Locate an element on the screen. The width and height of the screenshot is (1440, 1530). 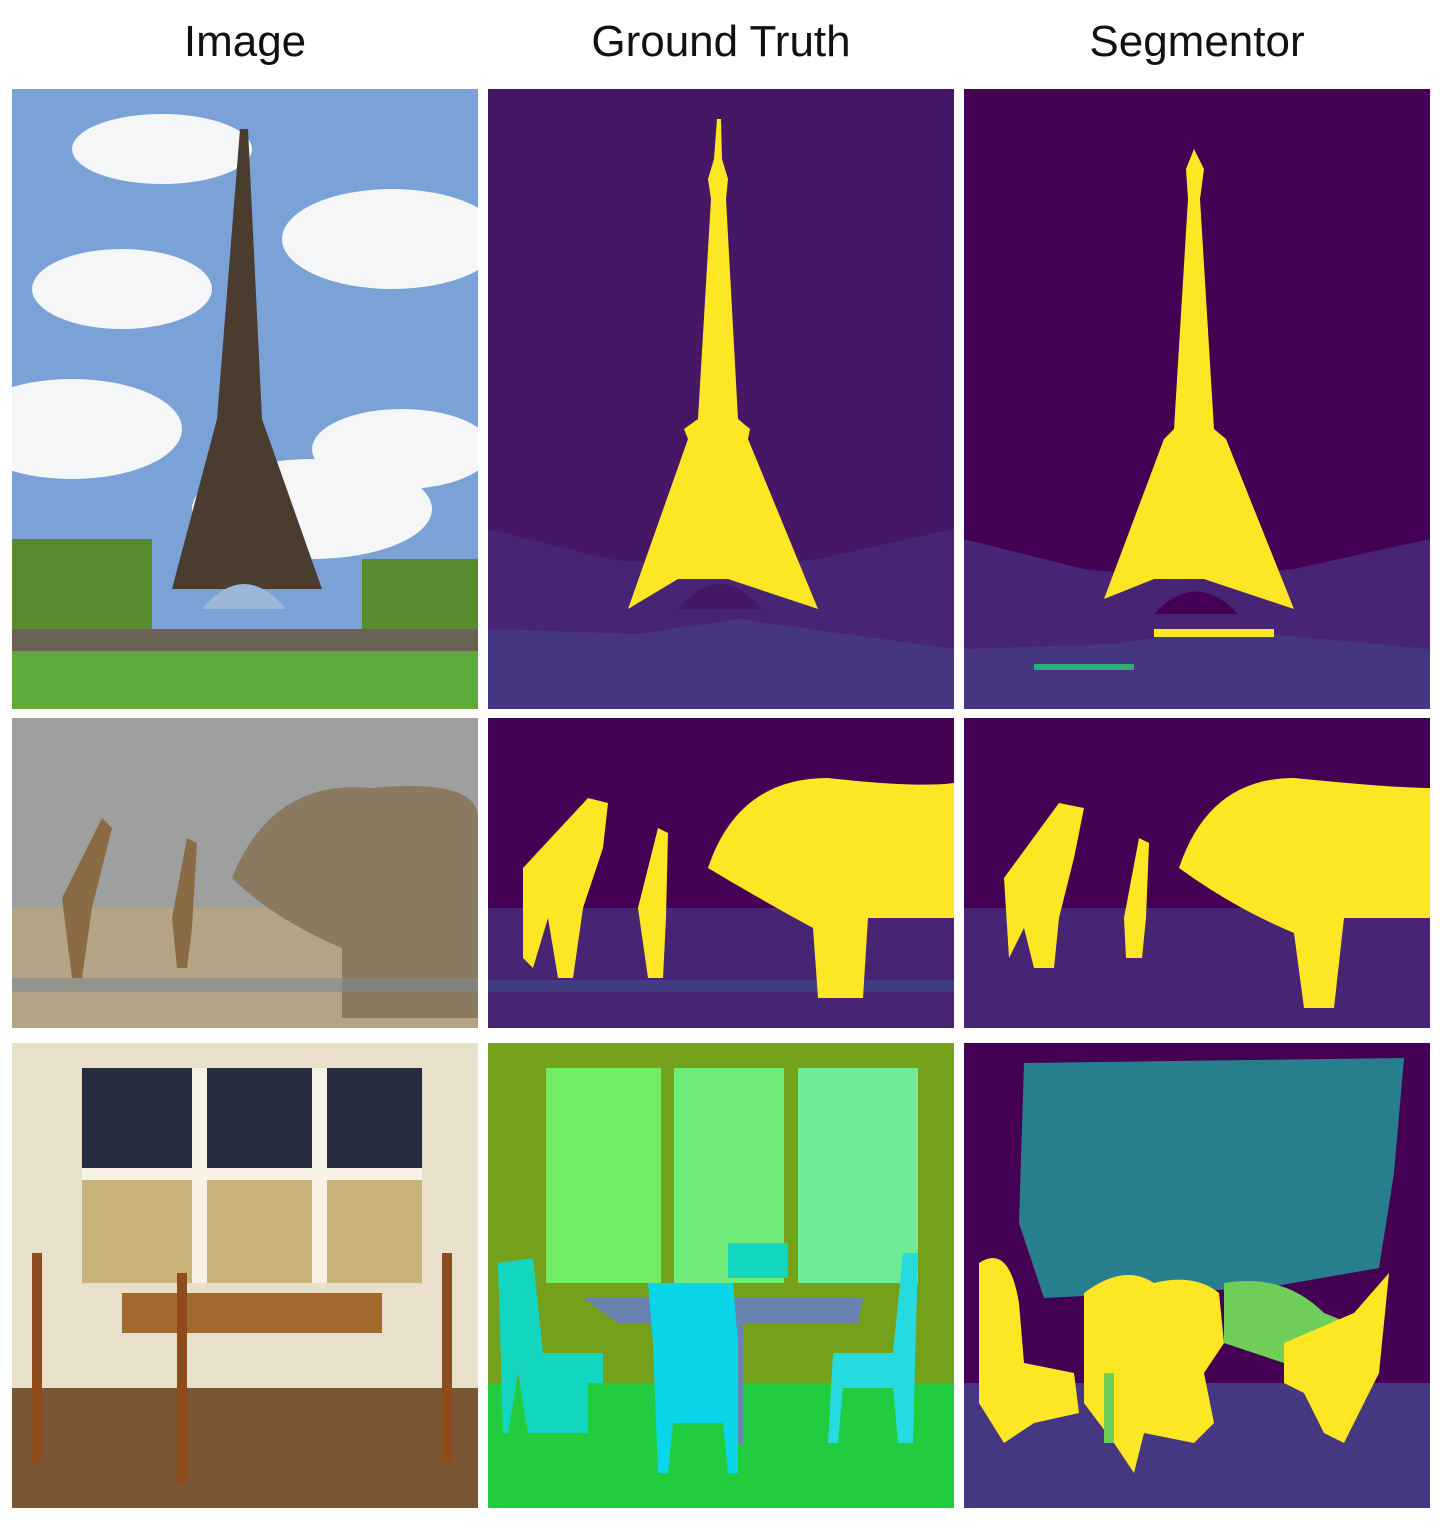
row1-ground-truth is located at coordinates (721, 399).